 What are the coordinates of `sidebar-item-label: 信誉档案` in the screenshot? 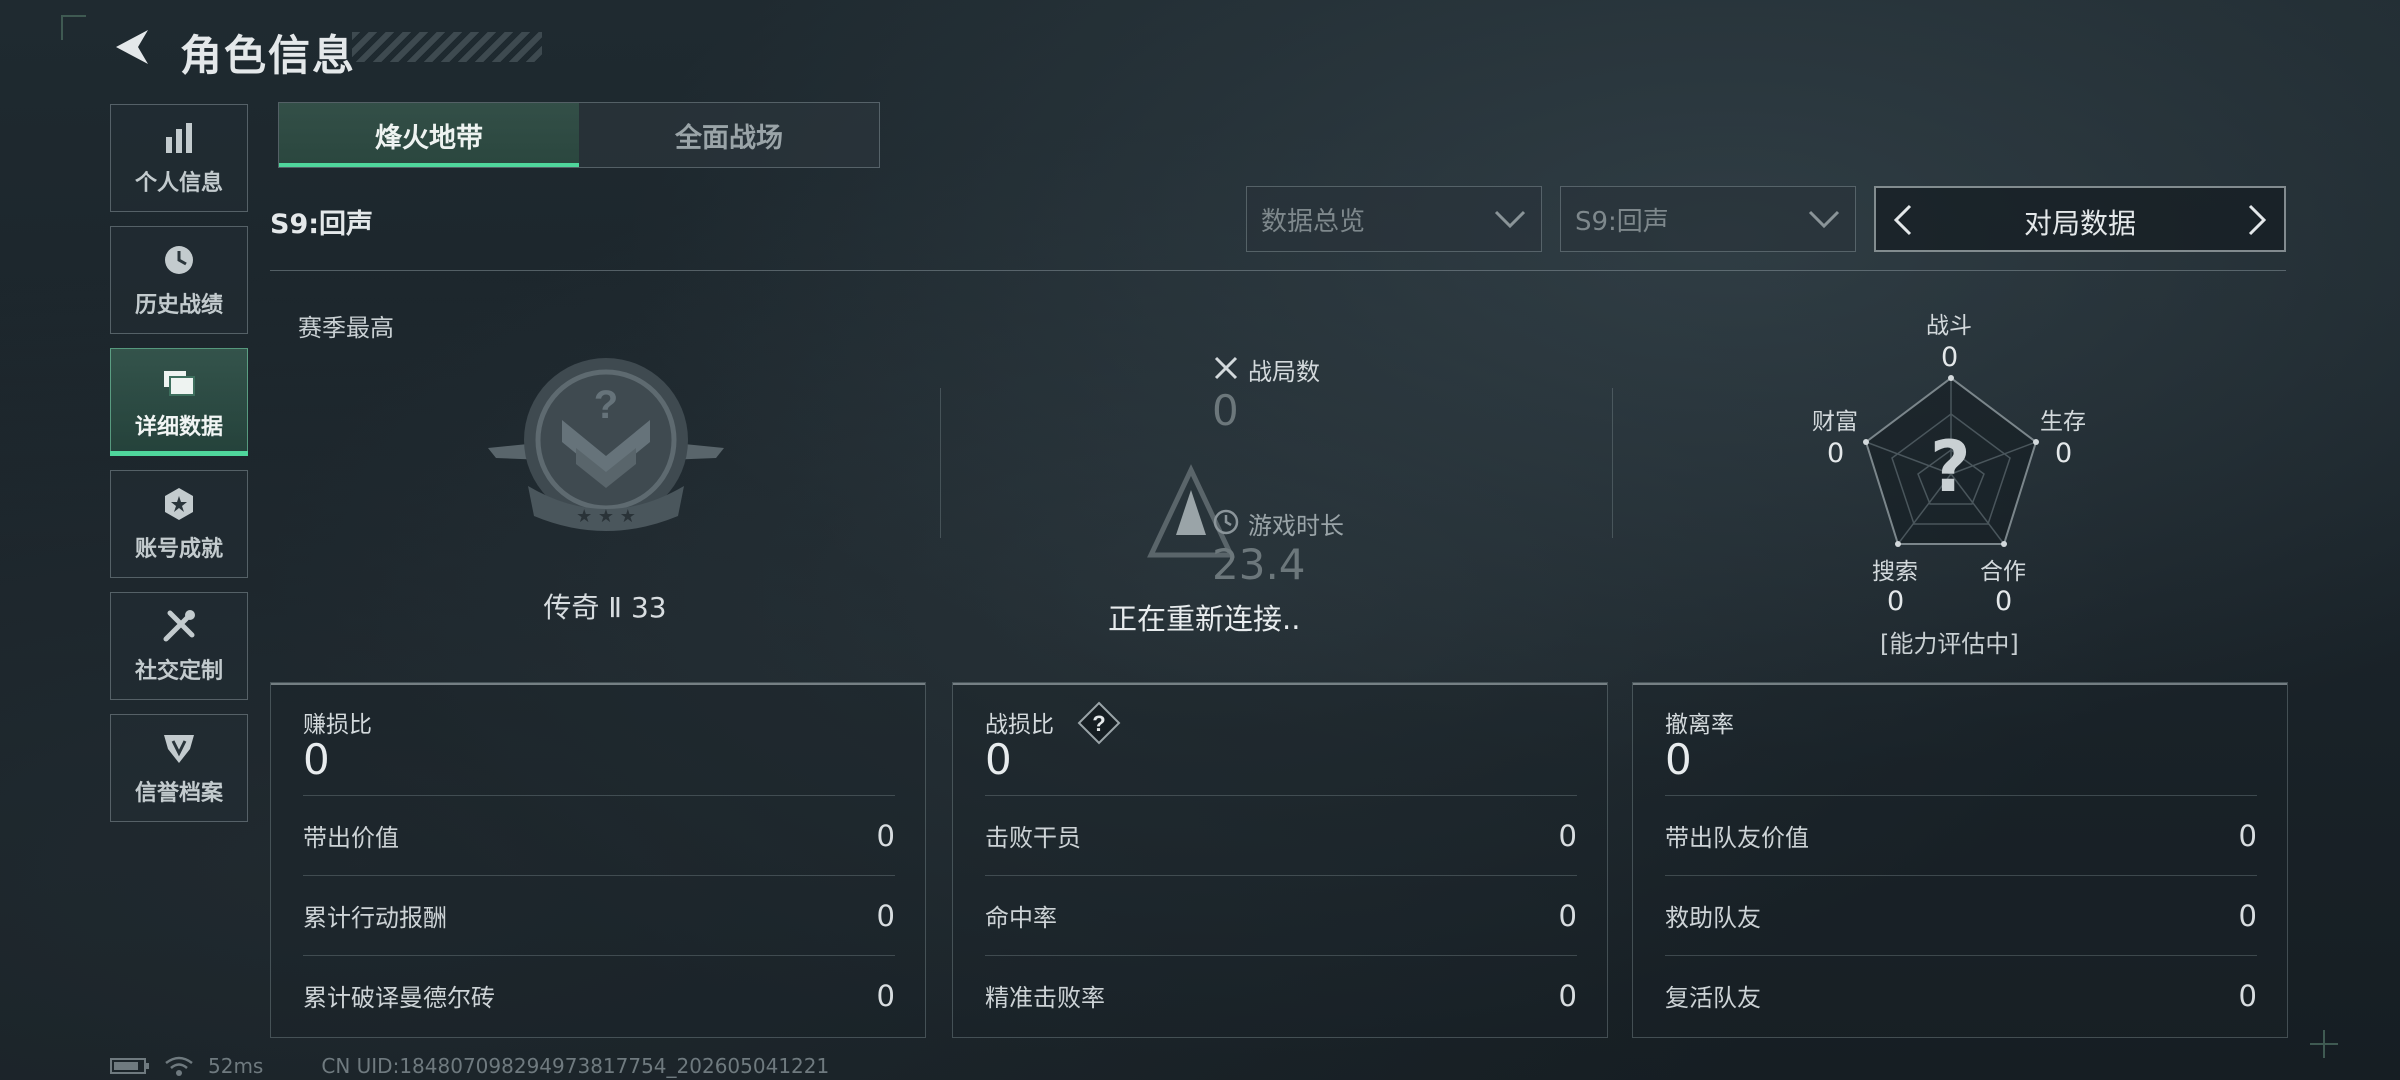 It's located at (178, 793).